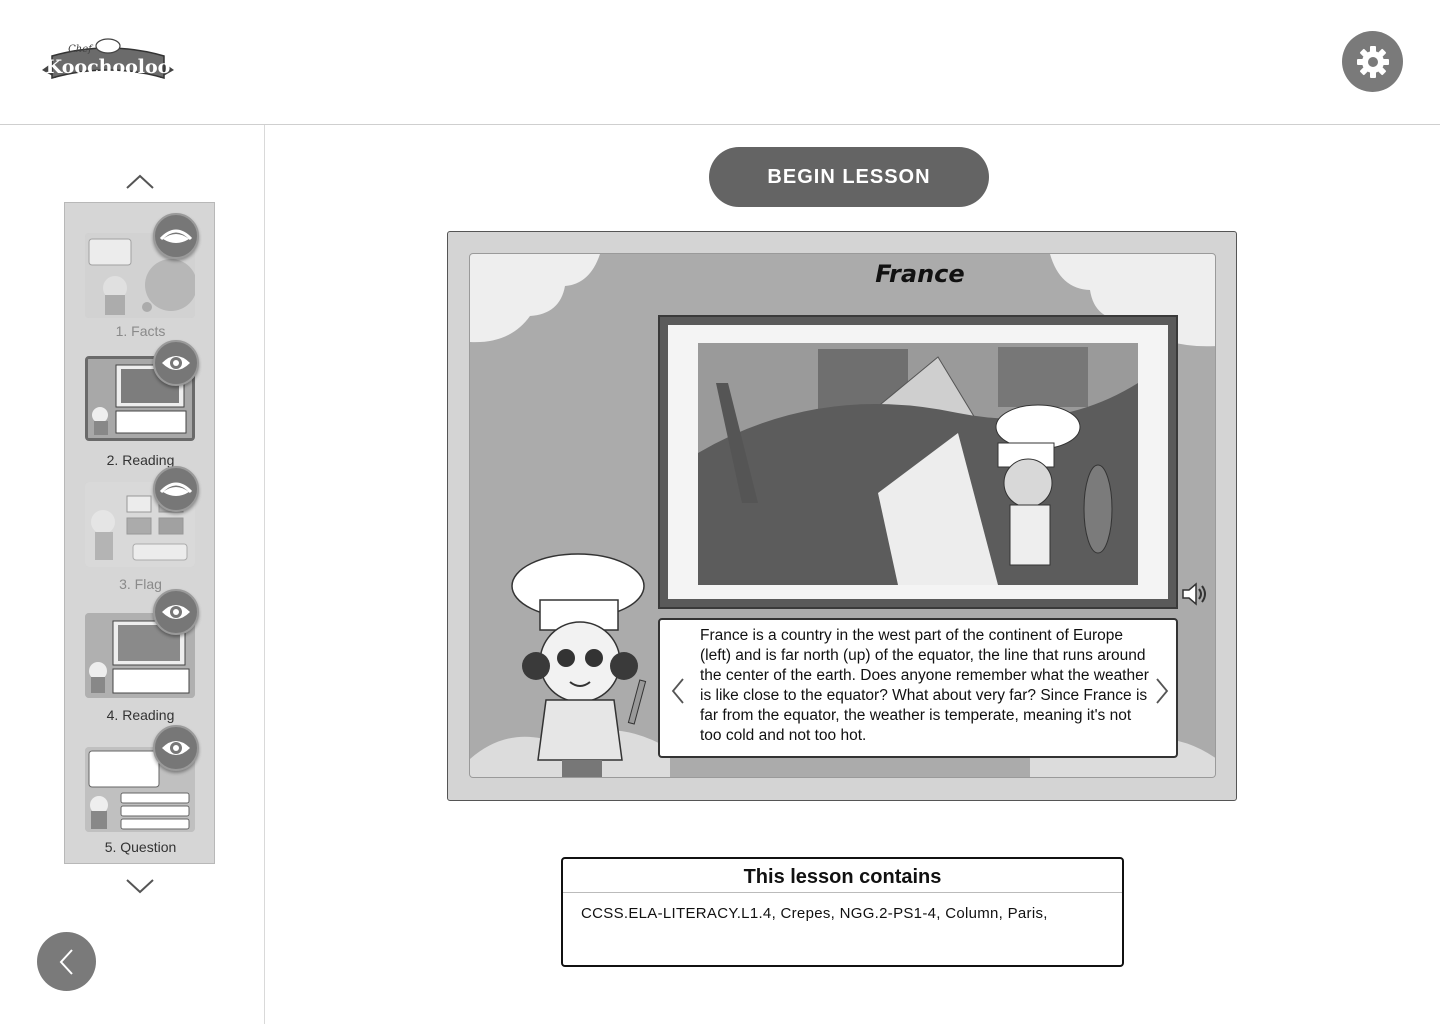 This screenshot has width=1440, height=1024. I want to click on settings-button, so click(1372, 61).